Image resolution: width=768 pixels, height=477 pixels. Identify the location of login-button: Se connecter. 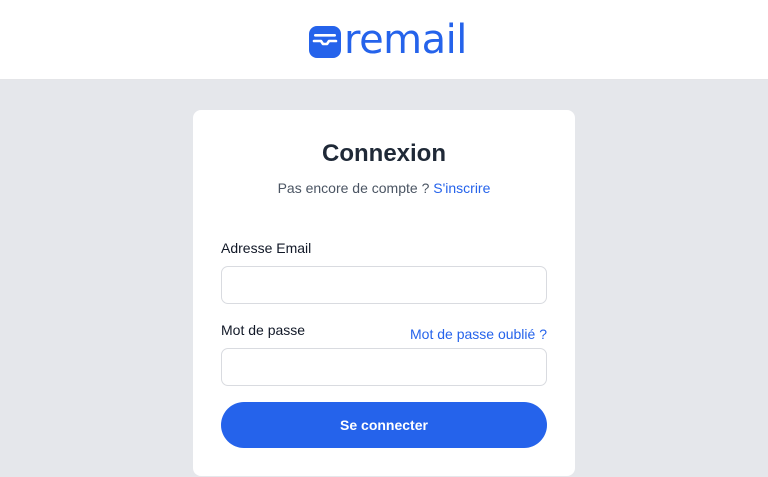
(384, 425).